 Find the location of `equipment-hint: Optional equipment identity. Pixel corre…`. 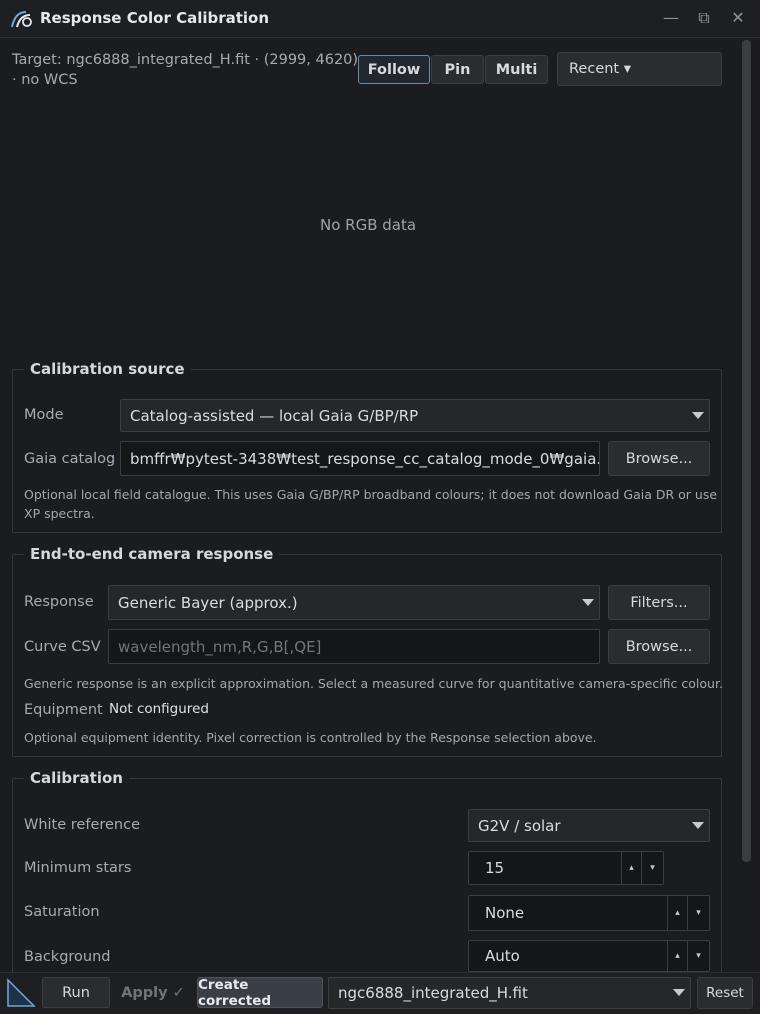

equipment-hint: Optional equipment identity. Pixel corre… is located at coordinates (310, 737).